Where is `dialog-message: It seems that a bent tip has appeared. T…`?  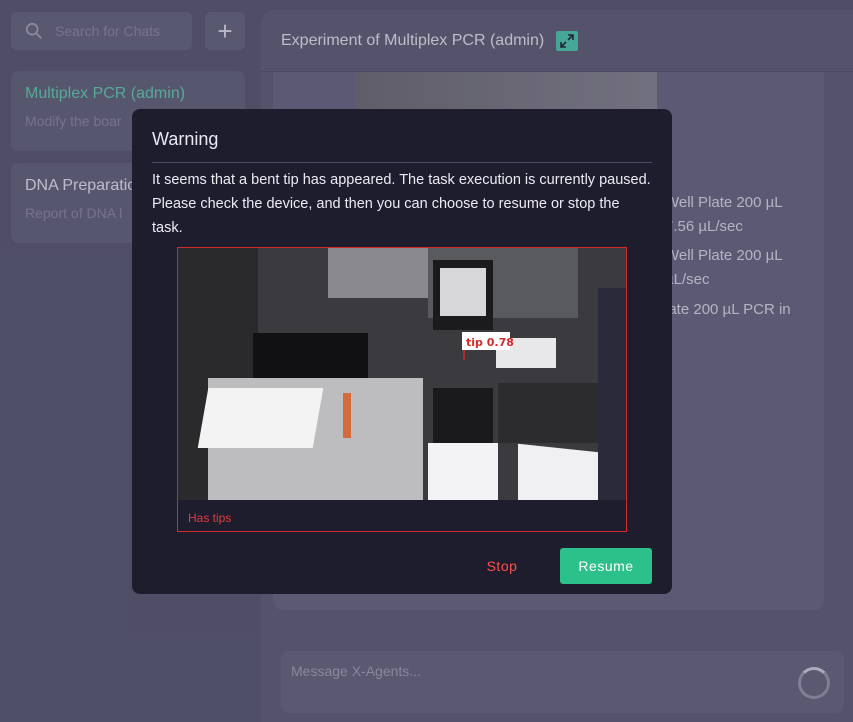 dialog-message: It seems that a bent tip has appeared. T… is located at coordinates (401, 204).